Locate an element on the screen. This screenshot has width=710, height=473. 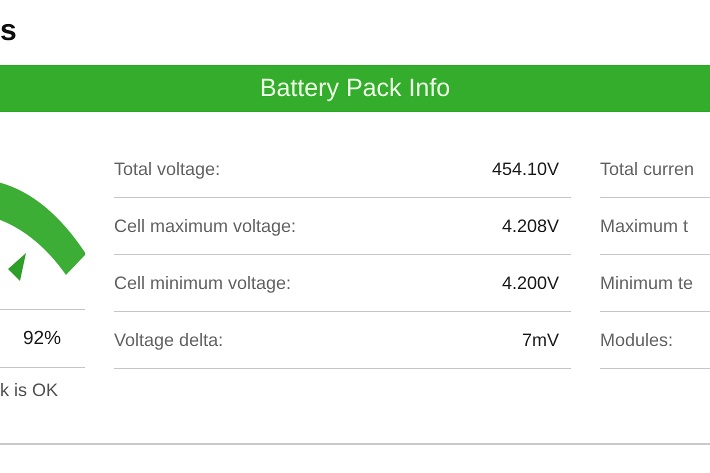
charge-value: 92% is located at coordinates (41, 339).